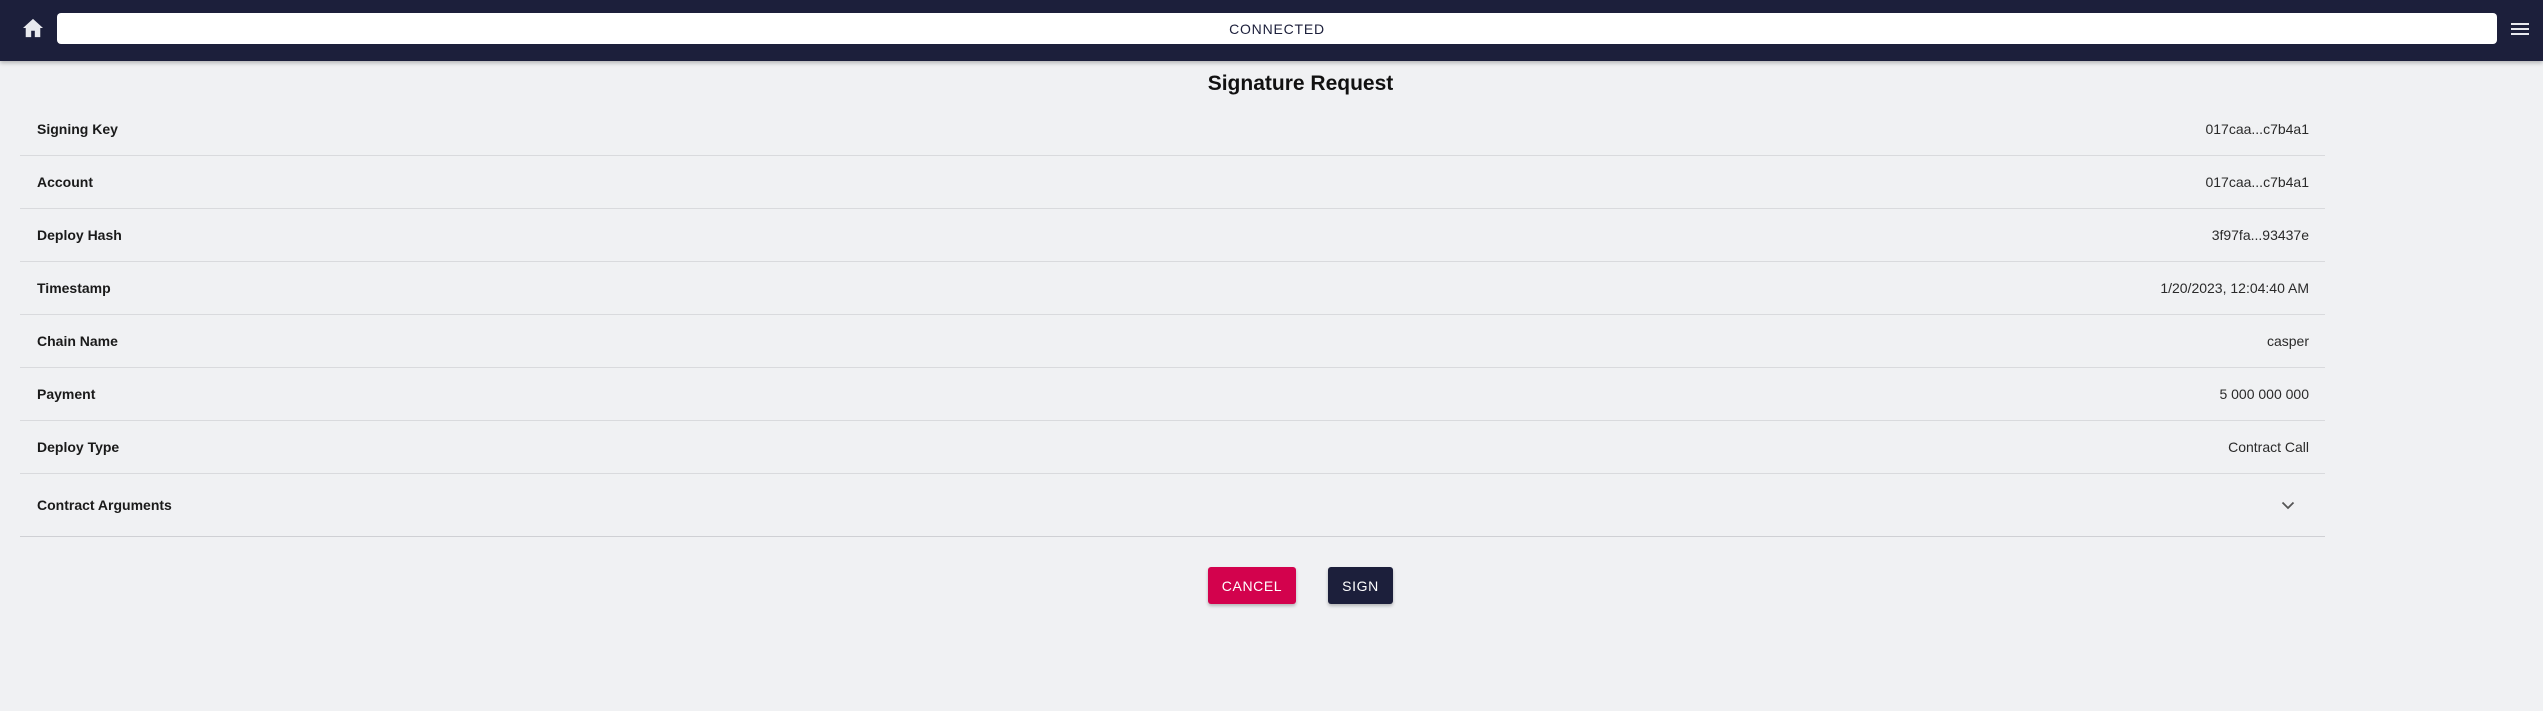  What do you see at coordinates (77, 129) in the screenshot?
I see `detail-label: Signing Key` at bounding box center [77, 129].